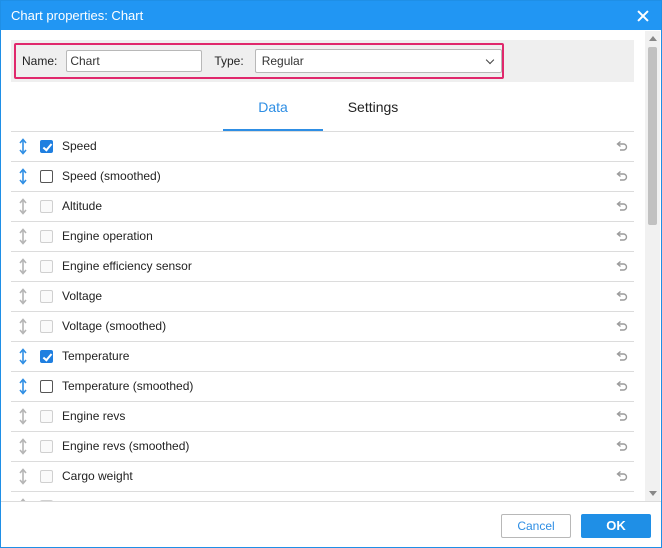  Describe the element at coordinates (322, 146) in the screenshot. I see `list-item: Speed` at that location.